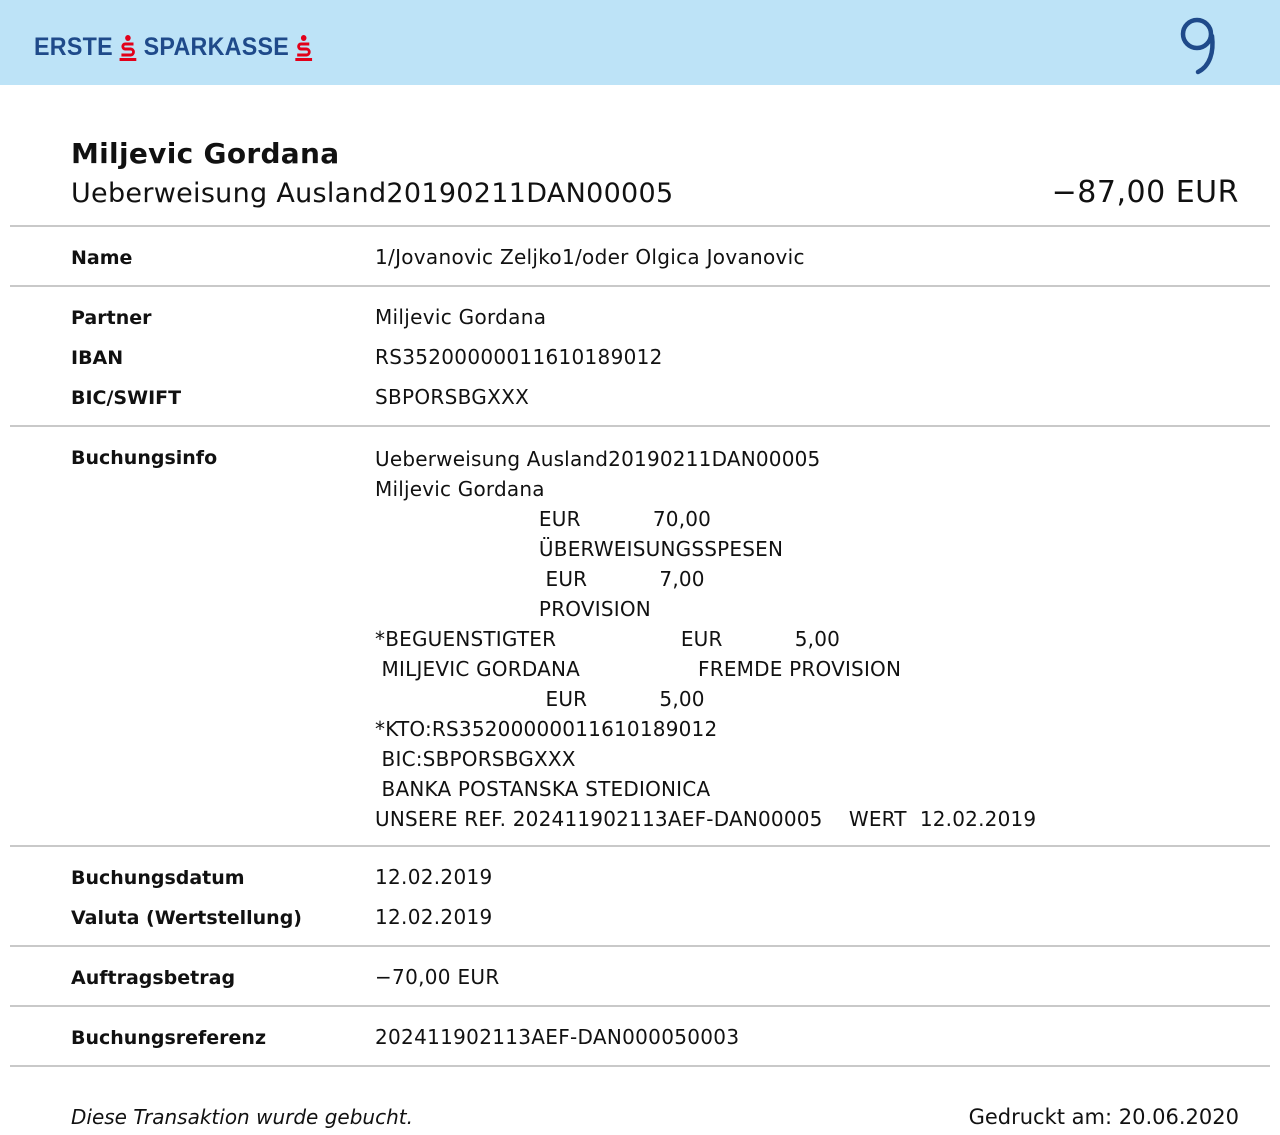  What do you see at coordinates (546, 729) in the screenshot?
I see `buchungsinfo-line: *KTO:RS35200000011610189012` at bounding box center [546, 729].